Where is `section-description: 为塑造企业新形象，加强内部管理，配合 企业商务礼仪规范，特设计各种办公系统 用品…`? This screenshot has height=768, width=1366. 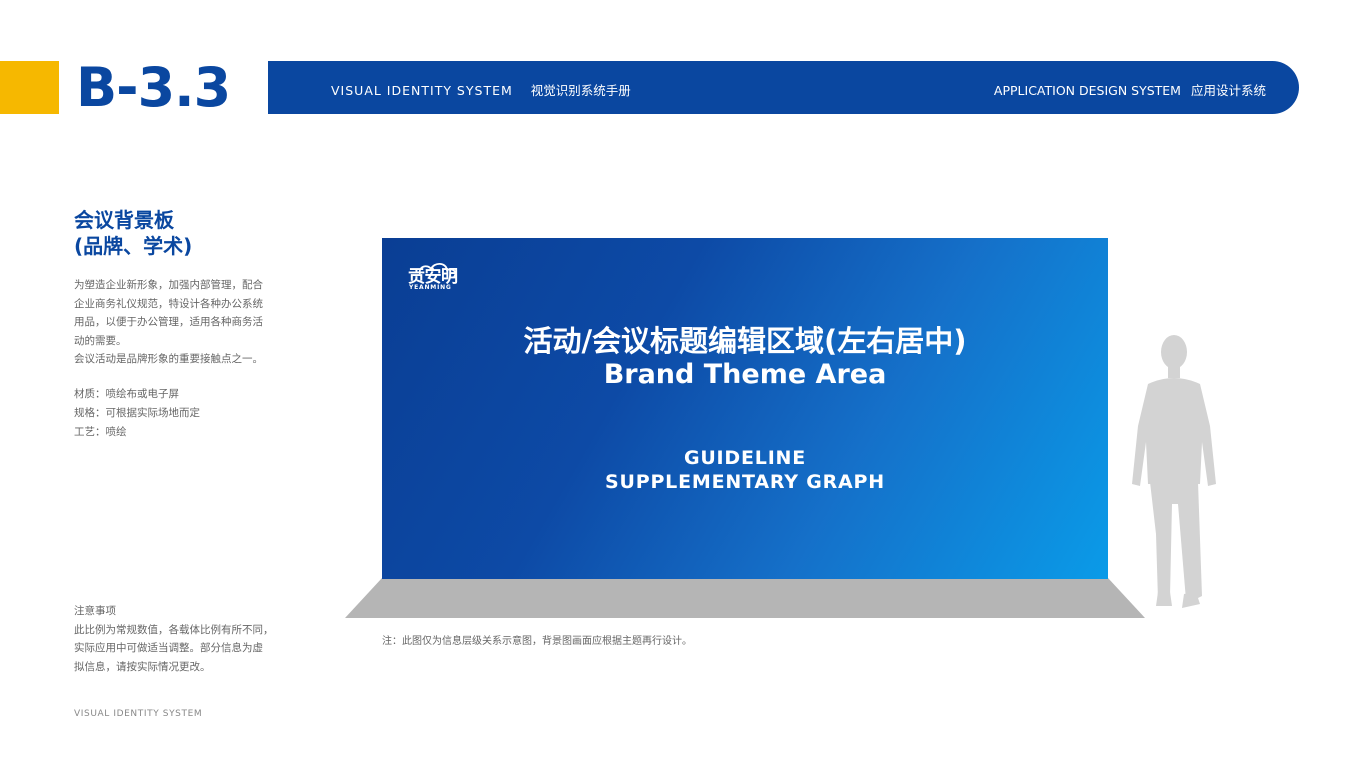 section-description: 为塑造企业新形象，加强内部管理，配合 企业商务礼仪规范，特设计各种办公系统 用品… is located at coordinates (174, 322).